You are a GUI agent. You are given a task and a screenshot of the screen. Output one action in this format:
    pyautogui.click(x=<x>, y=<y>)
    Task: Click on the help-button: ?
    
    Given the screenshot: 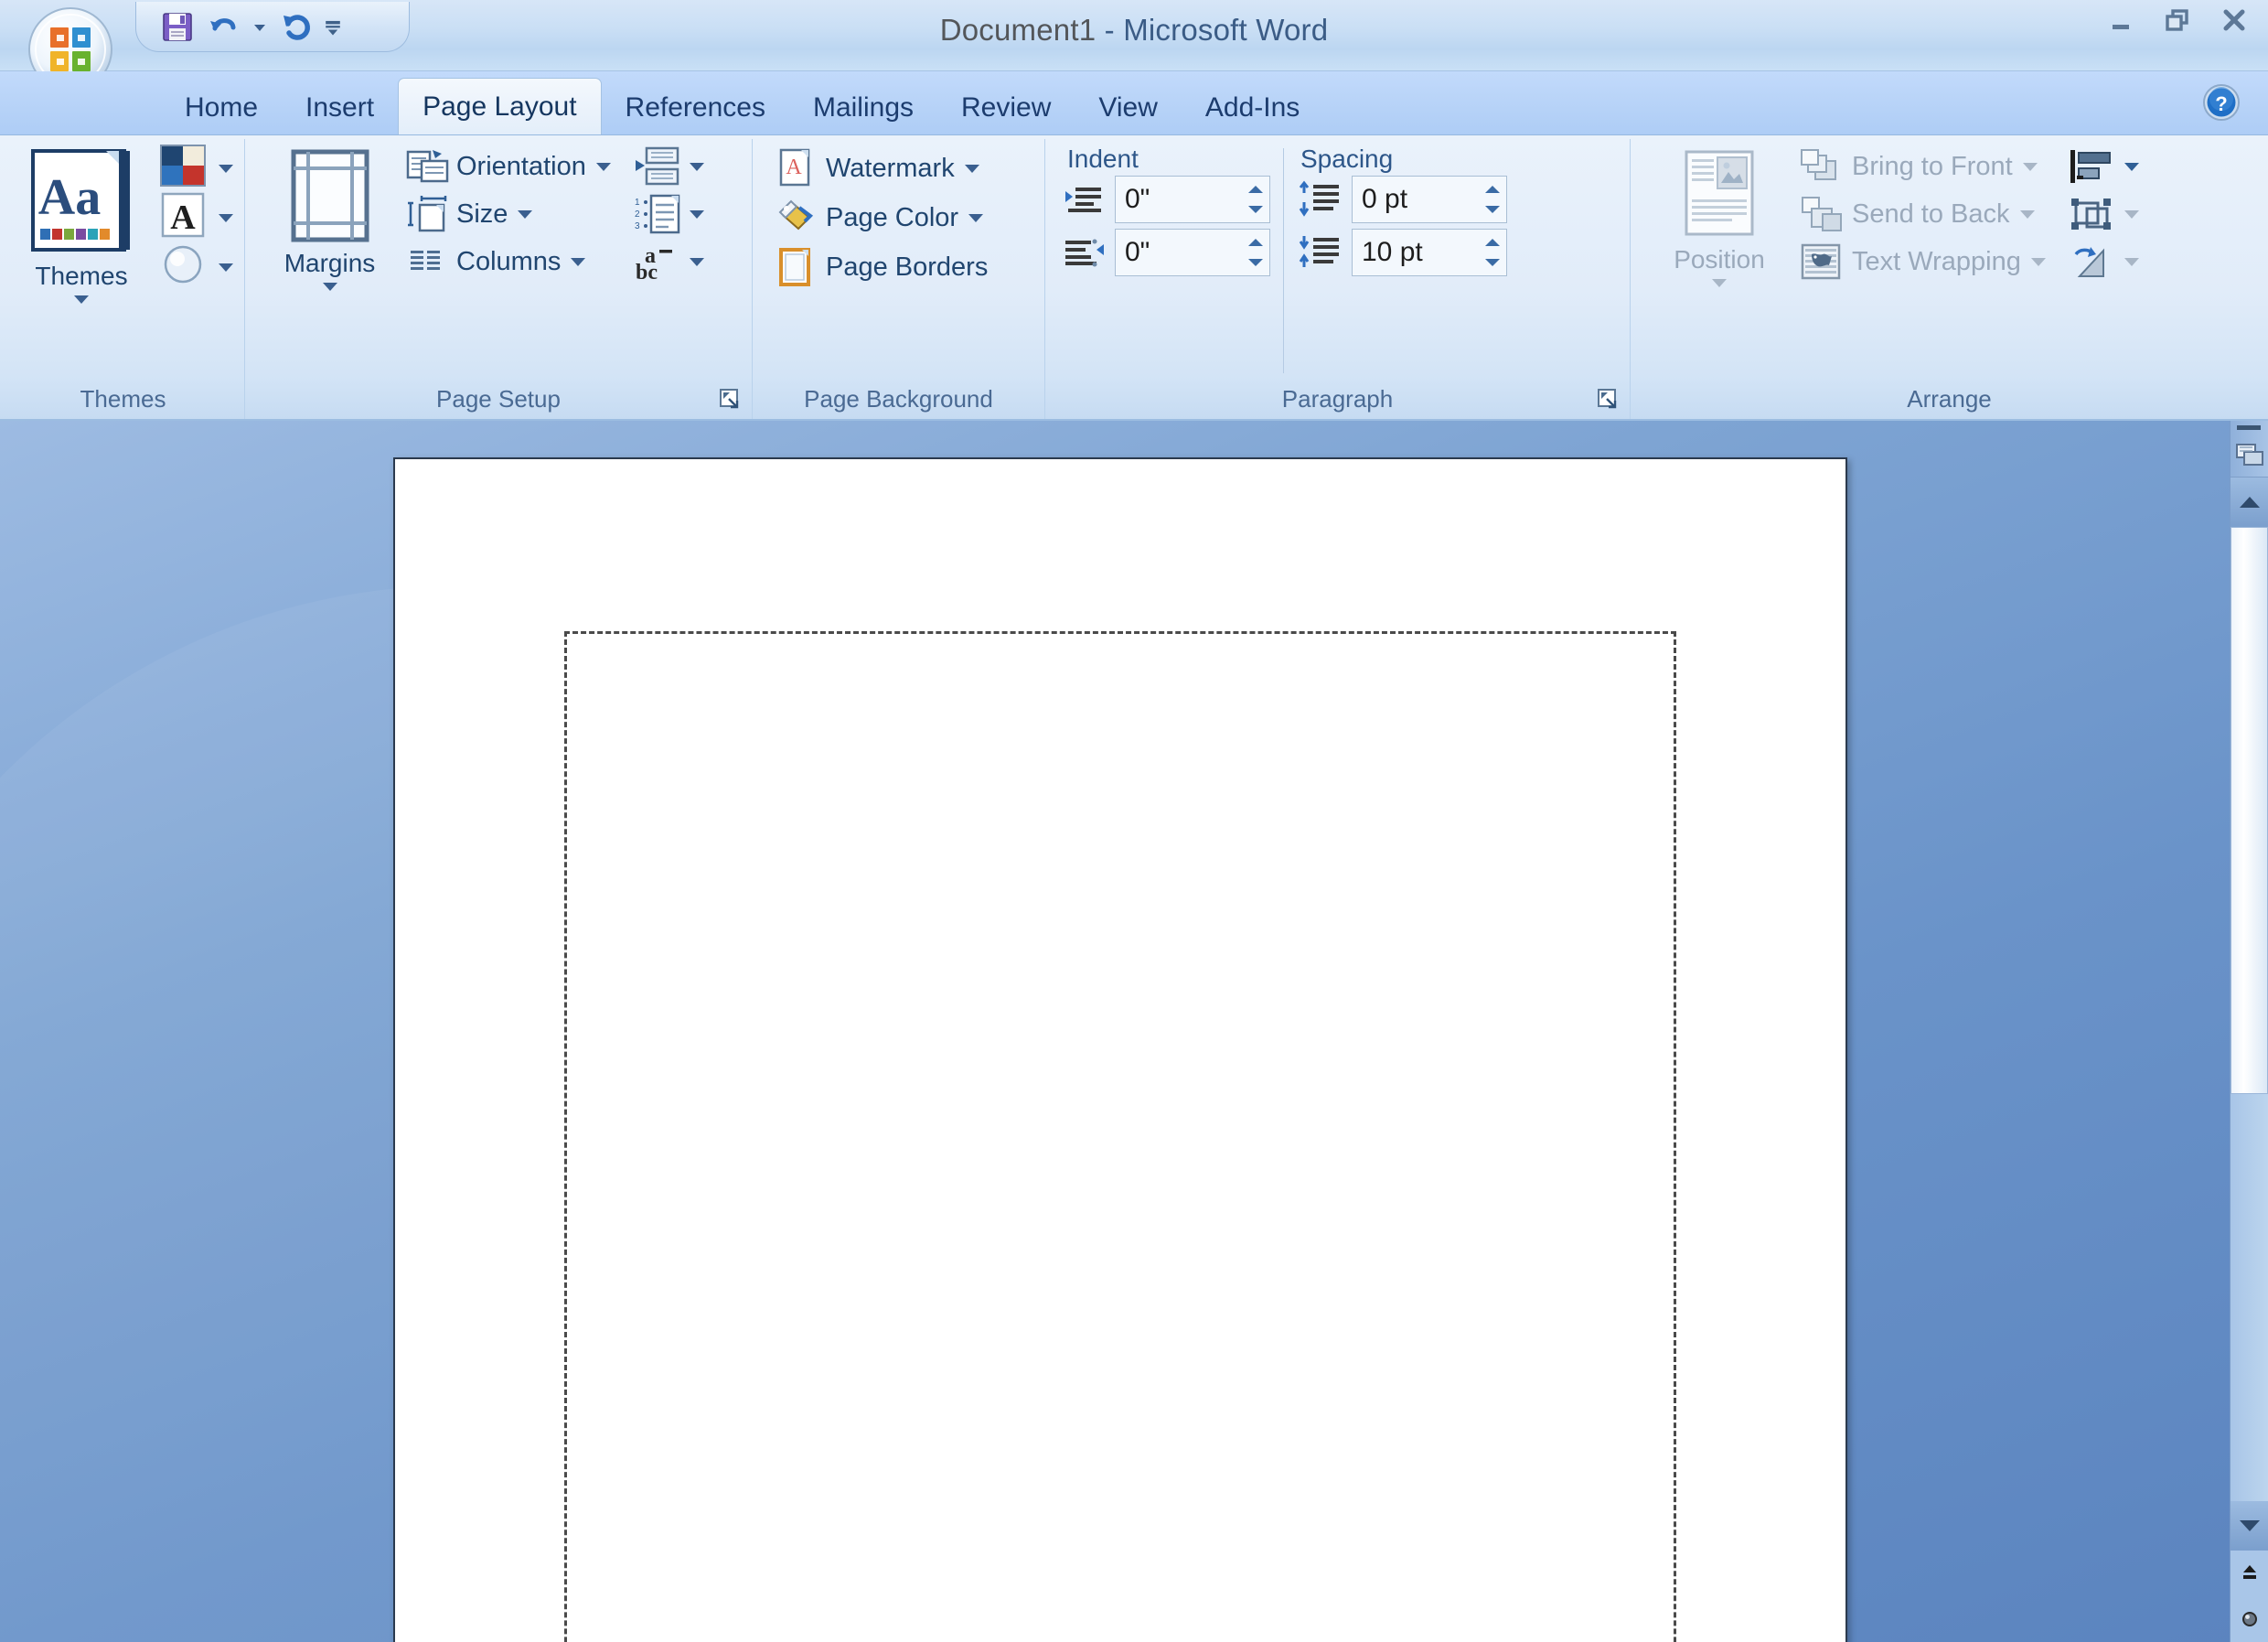 What is the action you would take?
    pyautogui.click(x=2221, y=102)
    